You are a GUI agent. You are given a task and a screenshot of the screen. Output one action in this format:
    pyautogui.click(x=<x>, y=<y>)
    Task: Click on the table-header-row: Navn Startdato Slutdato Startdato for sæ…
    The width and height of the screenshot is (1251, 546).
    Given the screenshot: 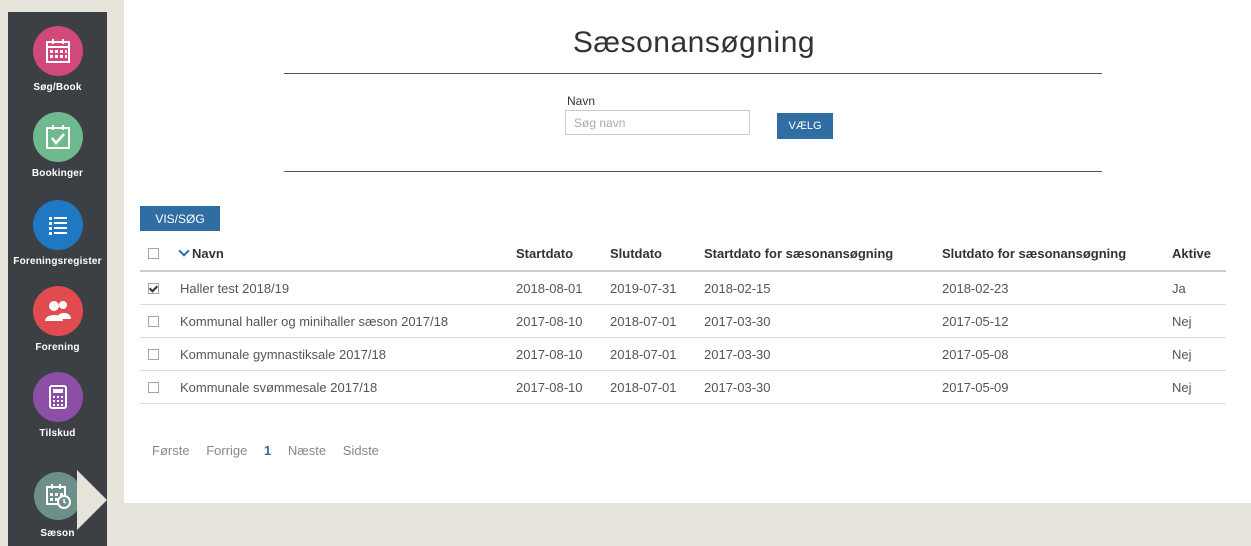 What is the action you would take?
    pyautogui.click(x=683, y=254)
    